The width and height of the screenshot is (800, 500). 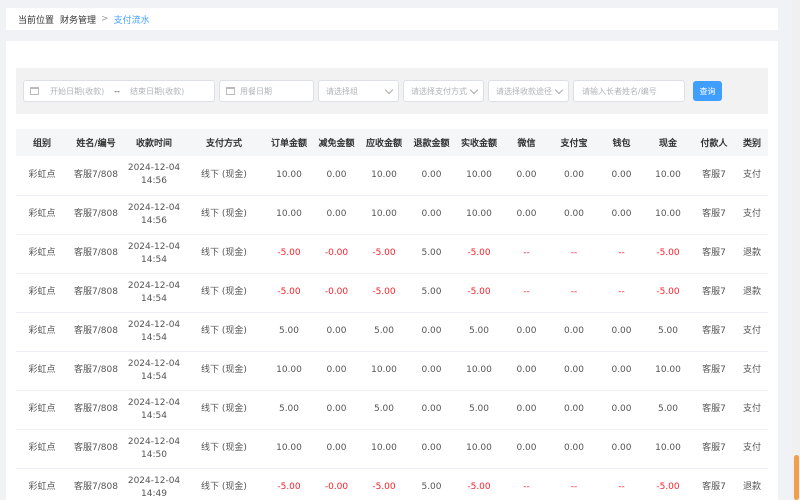 I want to click on table-cell: 2024-12-04 14:56, so click(x=154, y=214).